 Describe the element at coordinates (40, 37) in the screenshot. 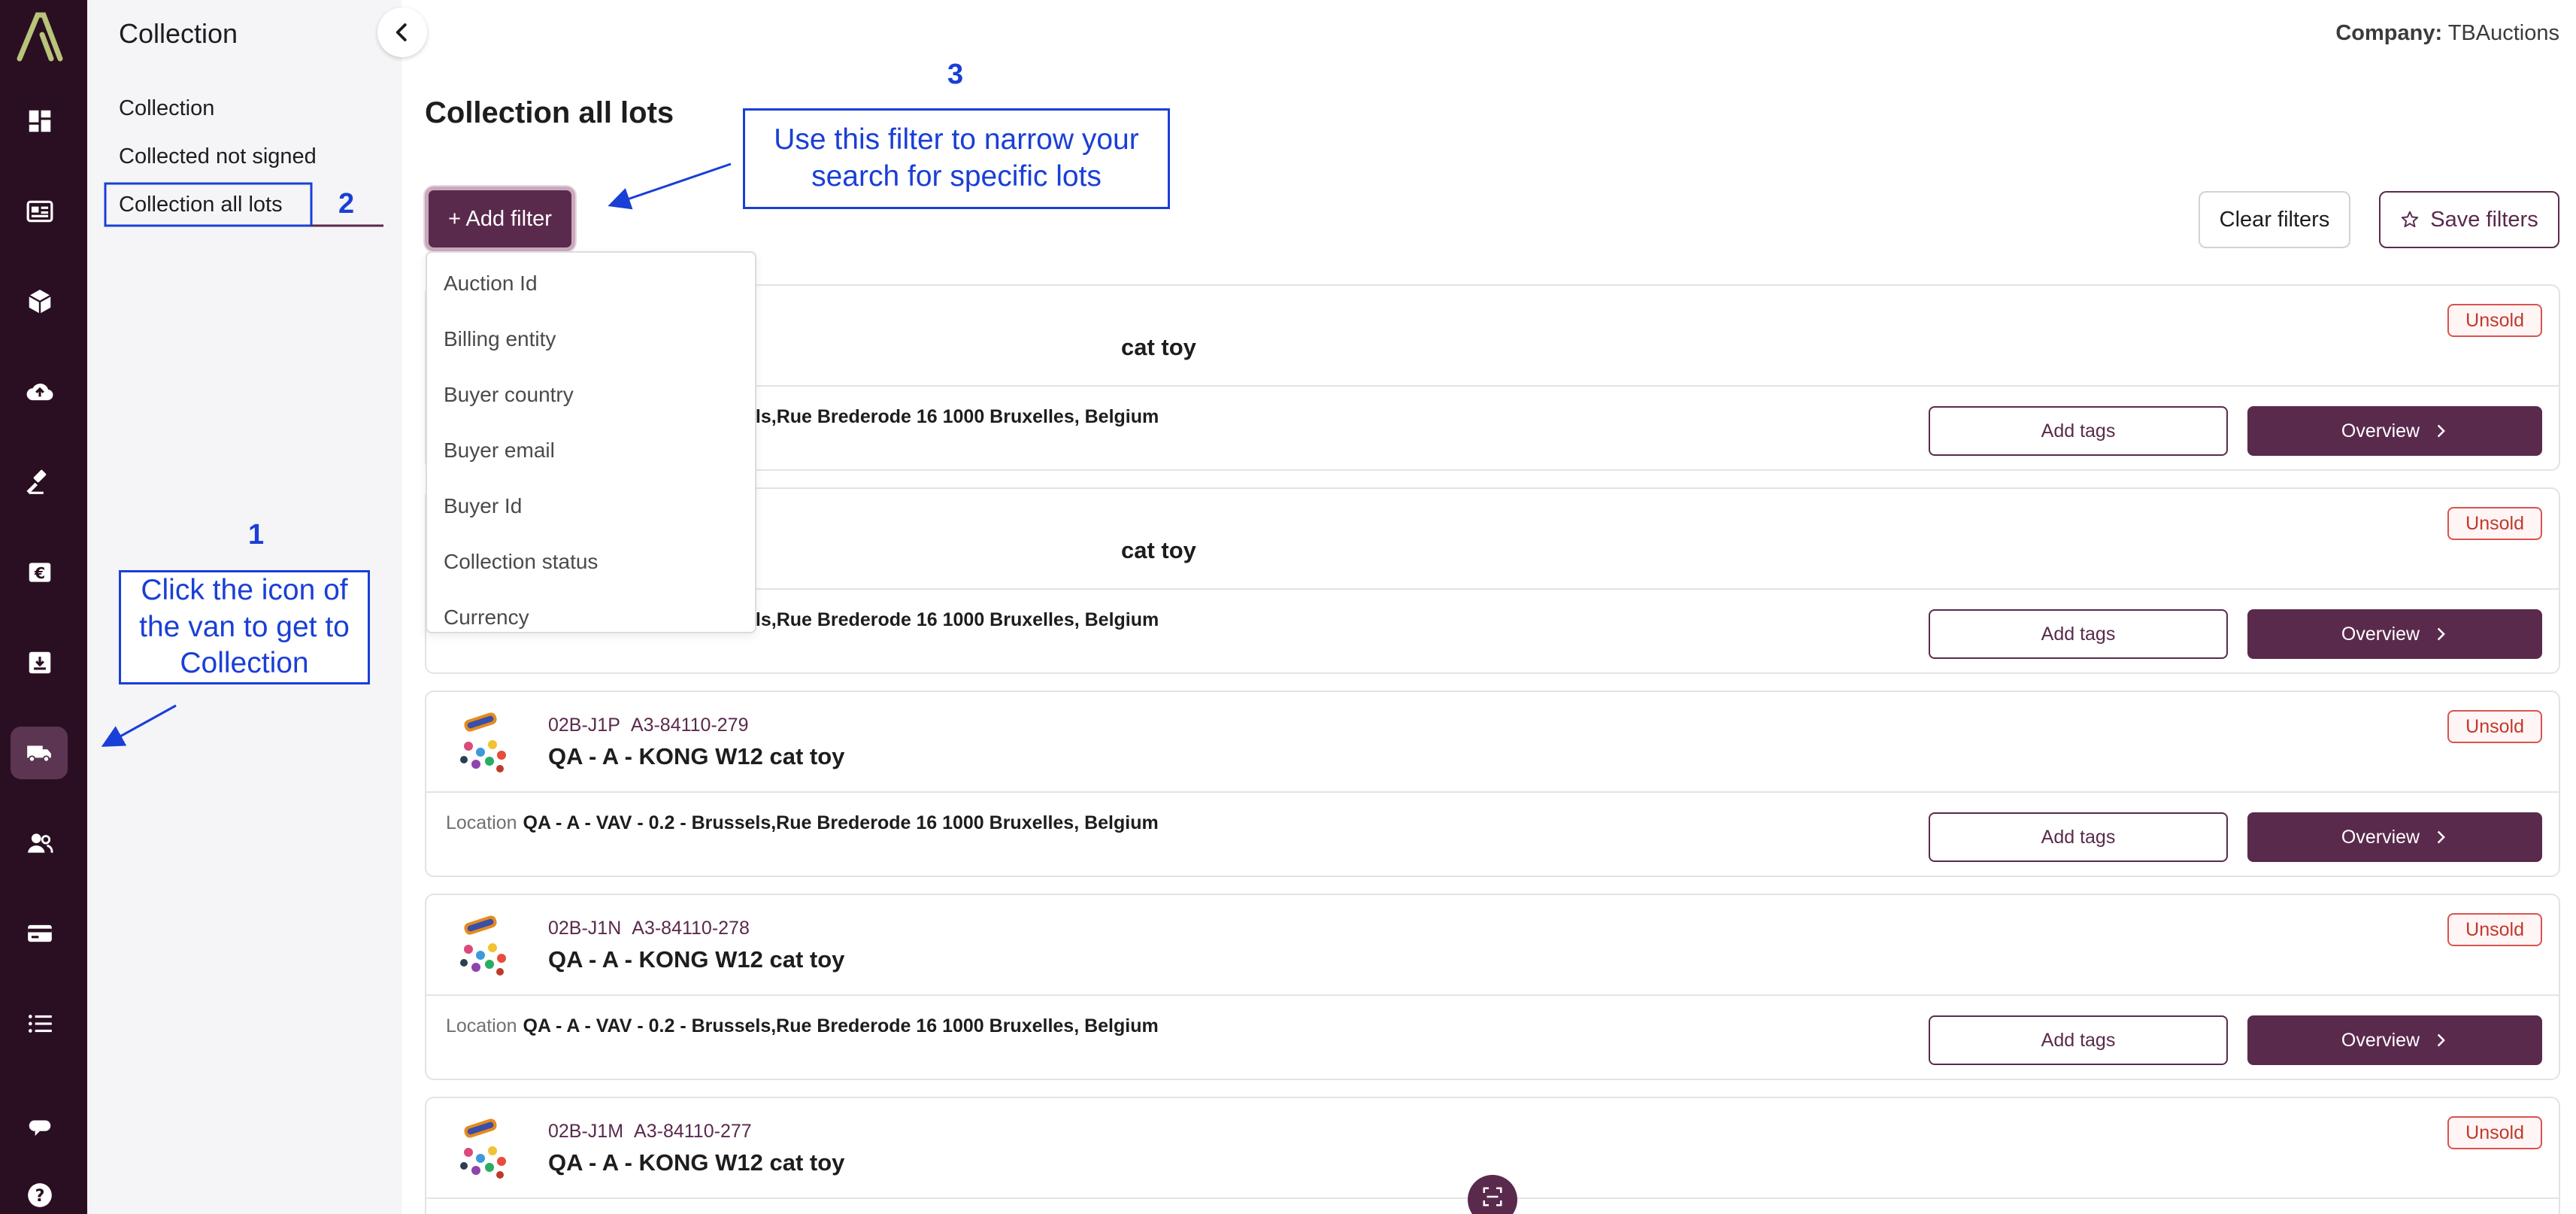

I see `logo-icon` at that location.